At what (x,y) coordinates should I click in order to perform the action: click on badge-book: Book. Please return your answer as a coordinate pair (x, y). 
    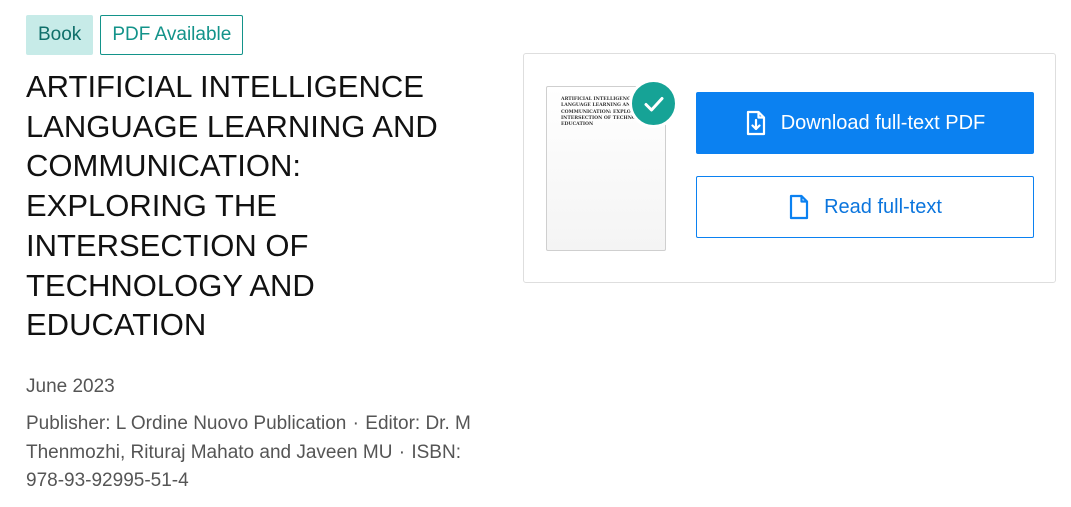
    Looking at the image, I should click on (60, 35).